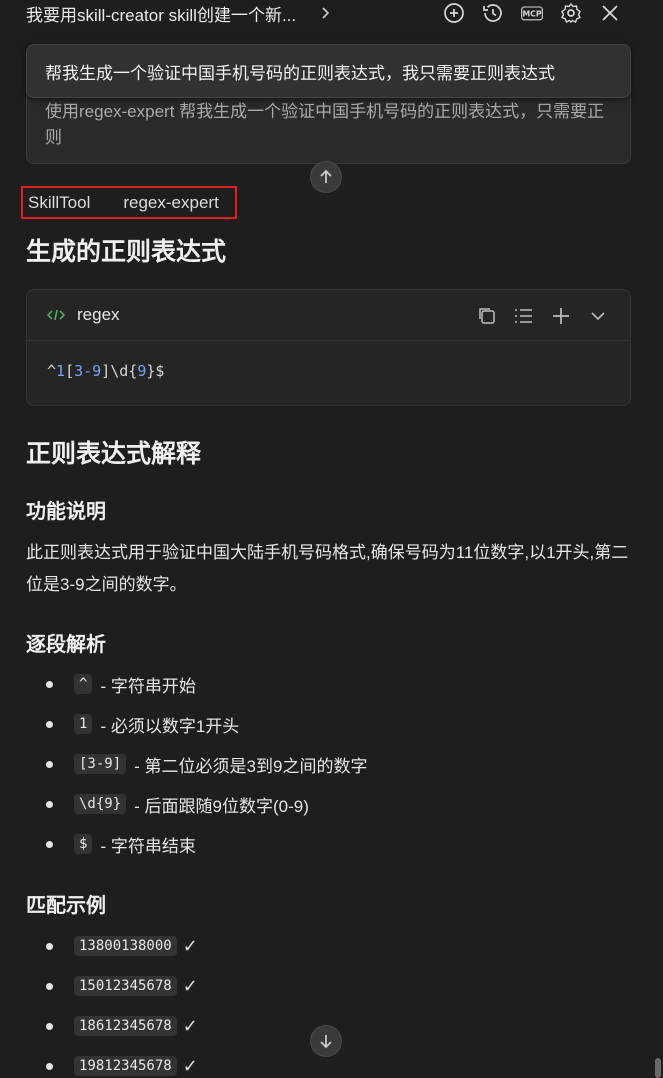 Image resolution: width=663 pixels, height=1078 pixels. I want to click on chevron-right-icon, so click(325, 13).